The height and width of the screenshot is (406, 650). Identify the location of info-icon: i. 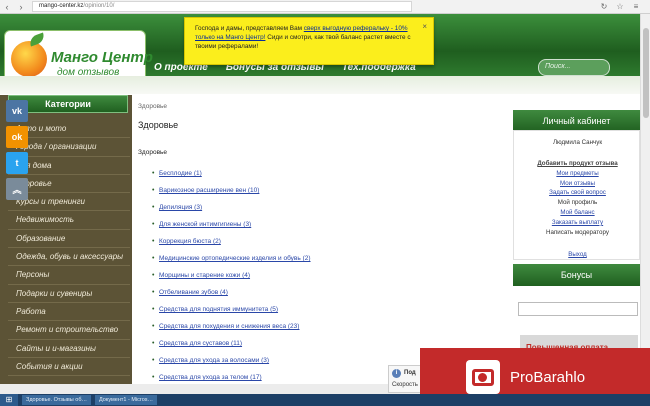
(396, 373).